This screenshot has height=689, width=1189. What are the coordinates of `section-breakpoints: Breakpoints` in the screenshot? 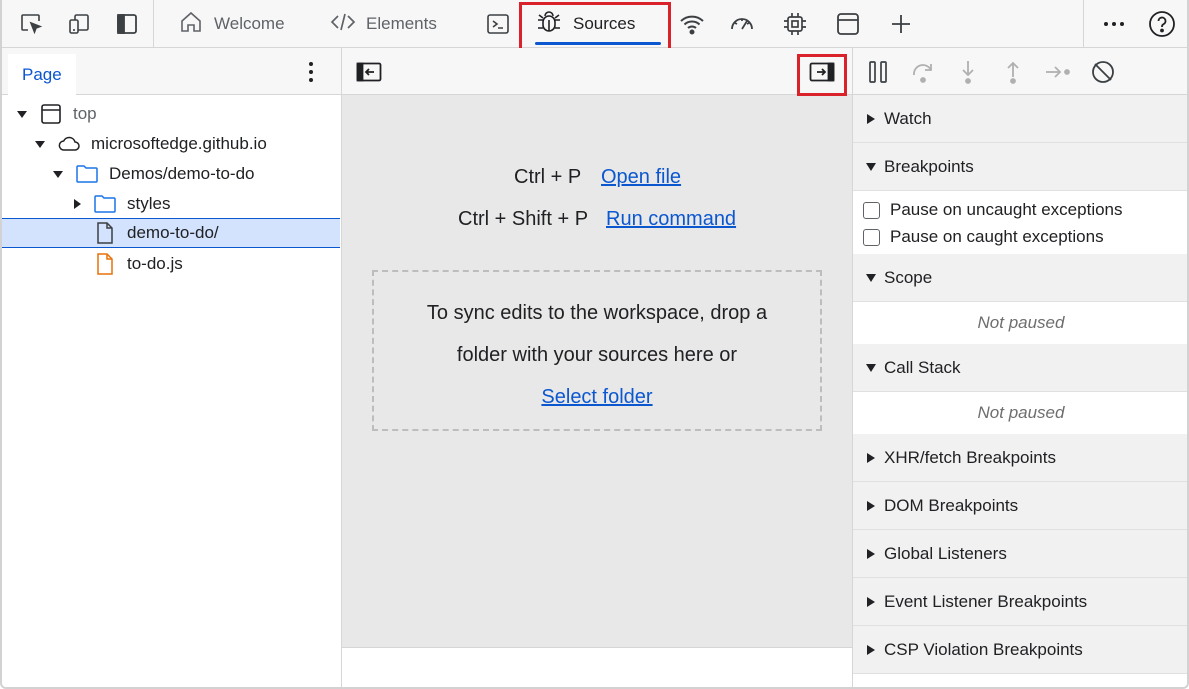 It's located at (1020, 167).